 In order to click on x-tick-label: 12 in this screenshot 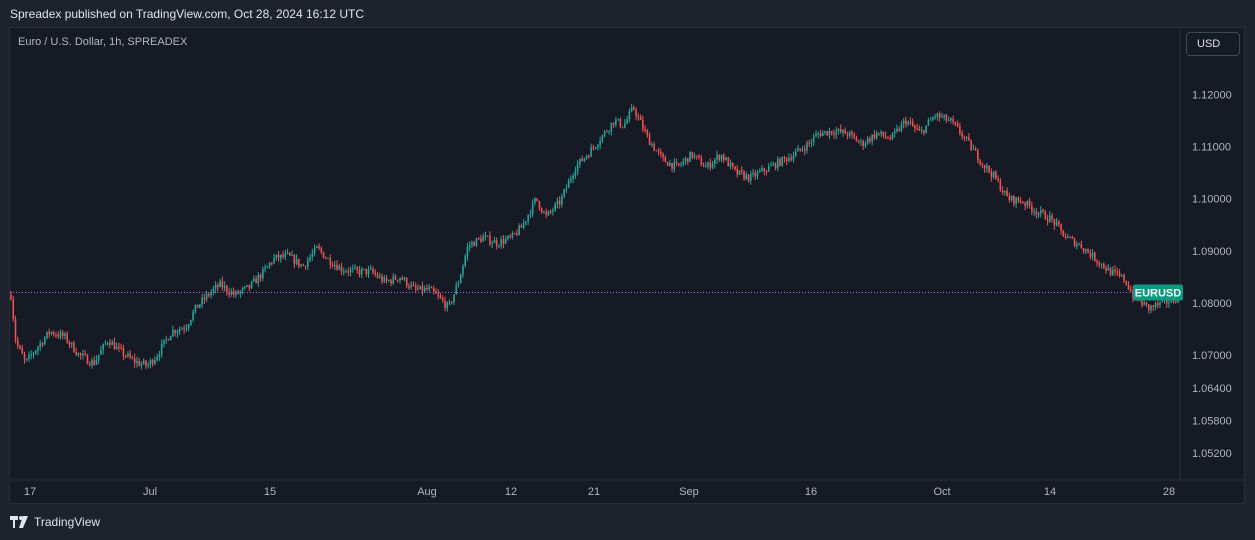, I will do `click(511, 492)`.